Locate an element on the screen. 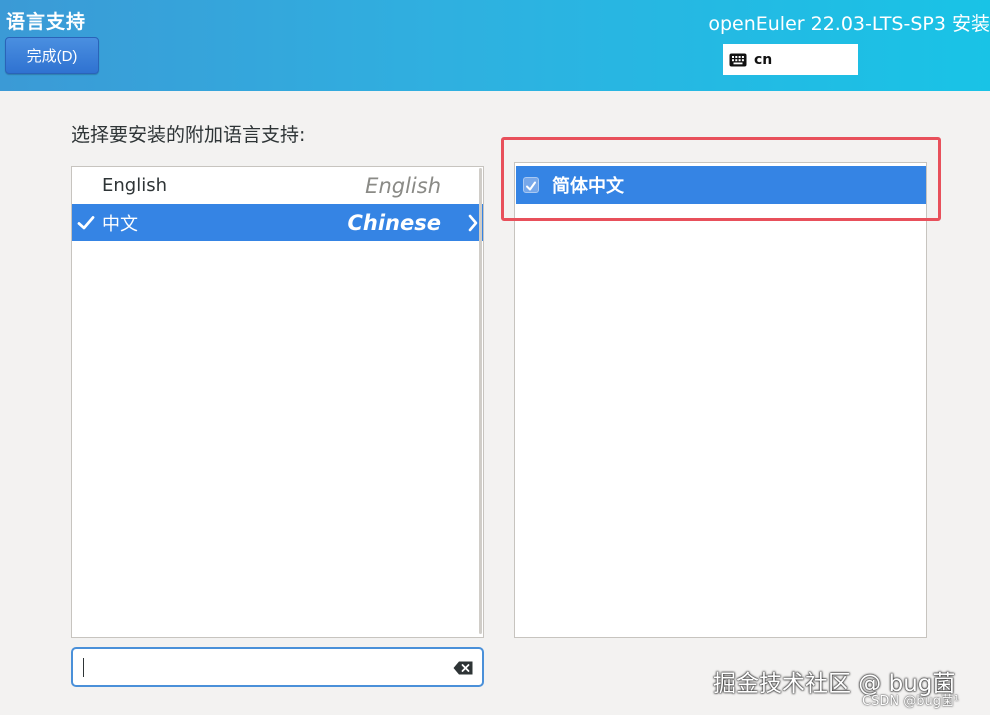 Image resolution: width=990 pixels, height=715 pixels. keyboard-layout-indicator: cn is located at coordinates (790, 59).